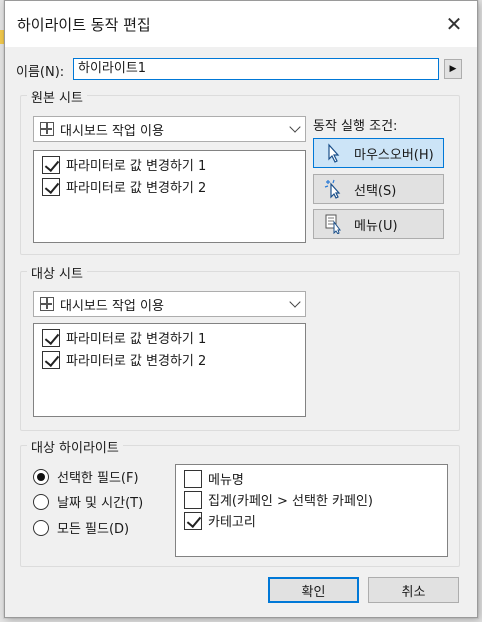 The height and width of the screenshot is (622, 482). I want to click on target-dropdown-value: 대시보드 작업 이용, so click(112, 306).